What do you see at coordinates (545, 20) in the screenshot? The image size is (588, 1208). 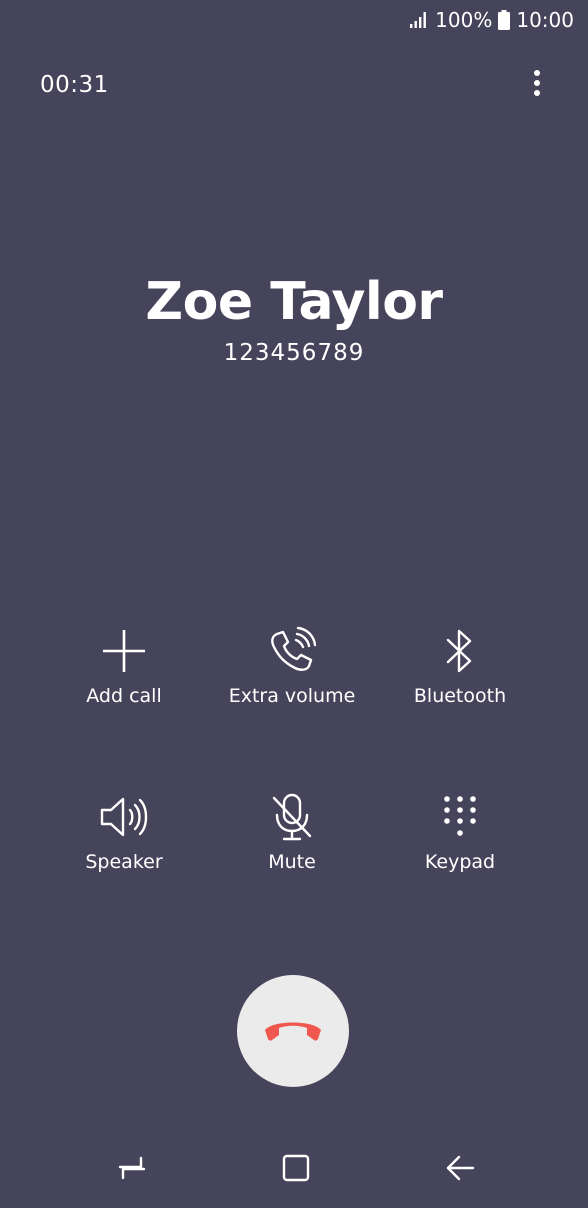 I see `status-time: 10:00` at bounding box center [545, 20].